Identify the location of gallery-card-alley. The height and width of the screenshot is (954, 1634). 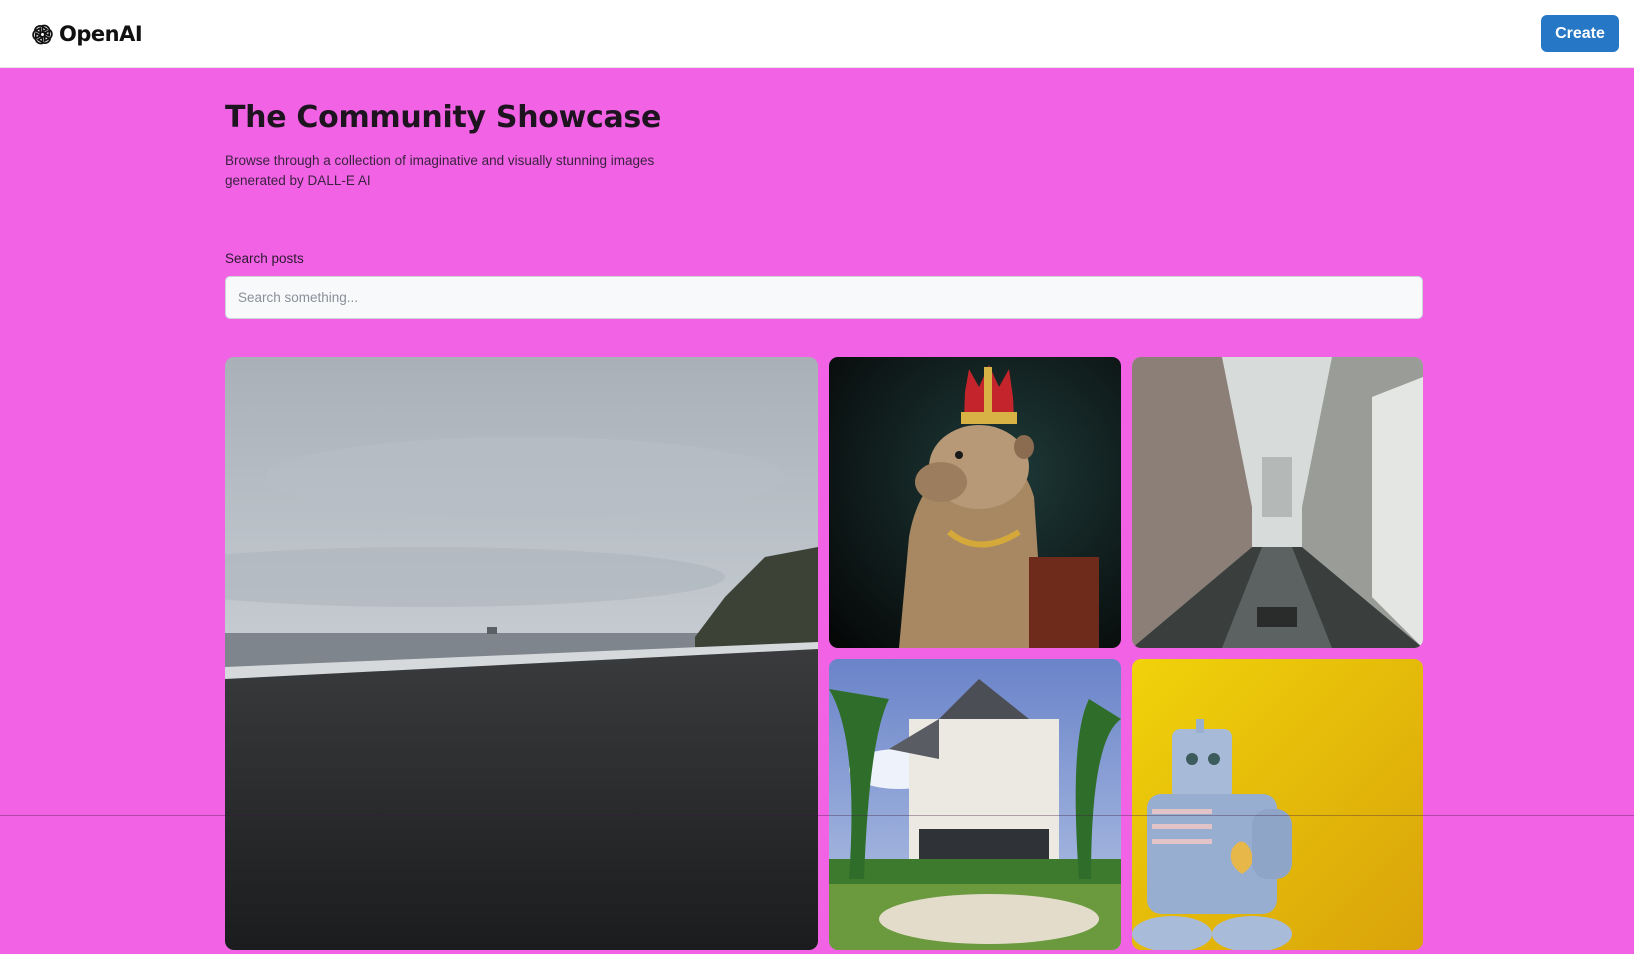
(1277, 502).